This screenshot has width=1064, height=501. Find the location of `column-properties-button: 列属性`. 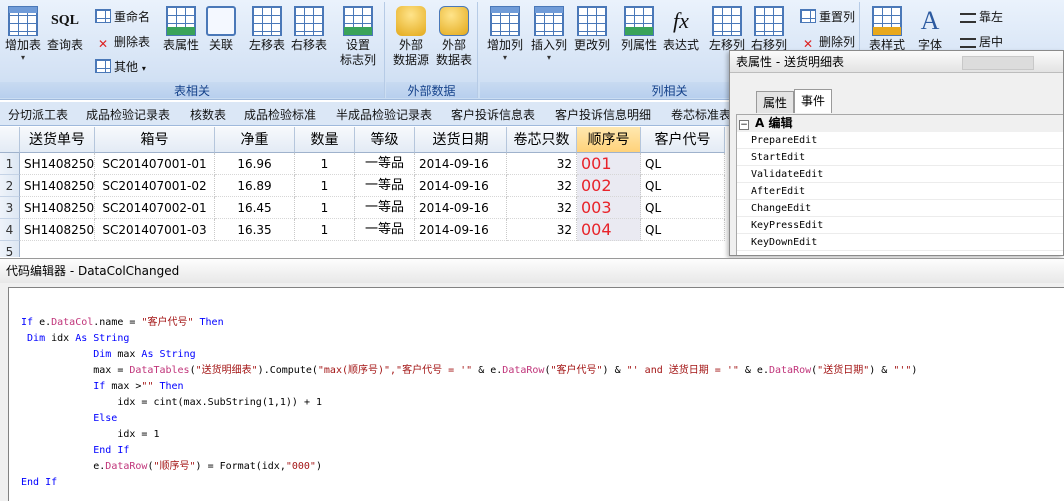

column-properties-button: 列属性 is located at coordinates (639, 41).